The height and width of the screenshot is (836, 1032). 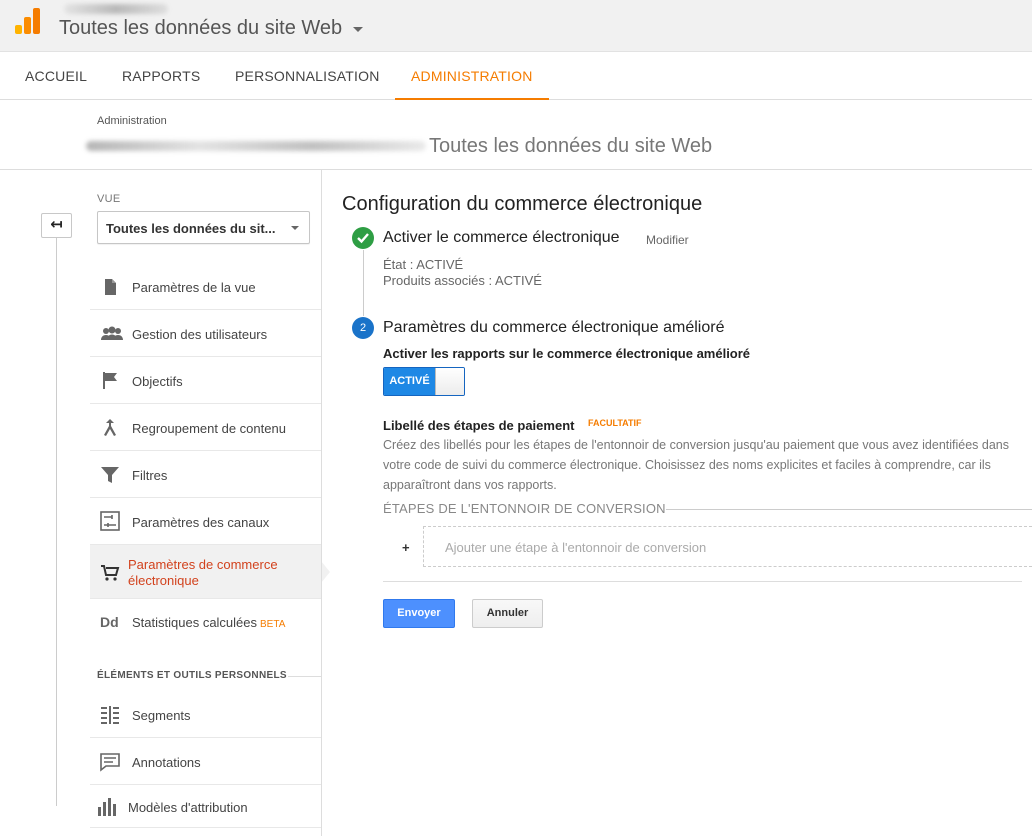 I want to click on section-label-personal: ÉLÉMENTS ET OUTILS PERSONNELS, so click(x=192, y=675).